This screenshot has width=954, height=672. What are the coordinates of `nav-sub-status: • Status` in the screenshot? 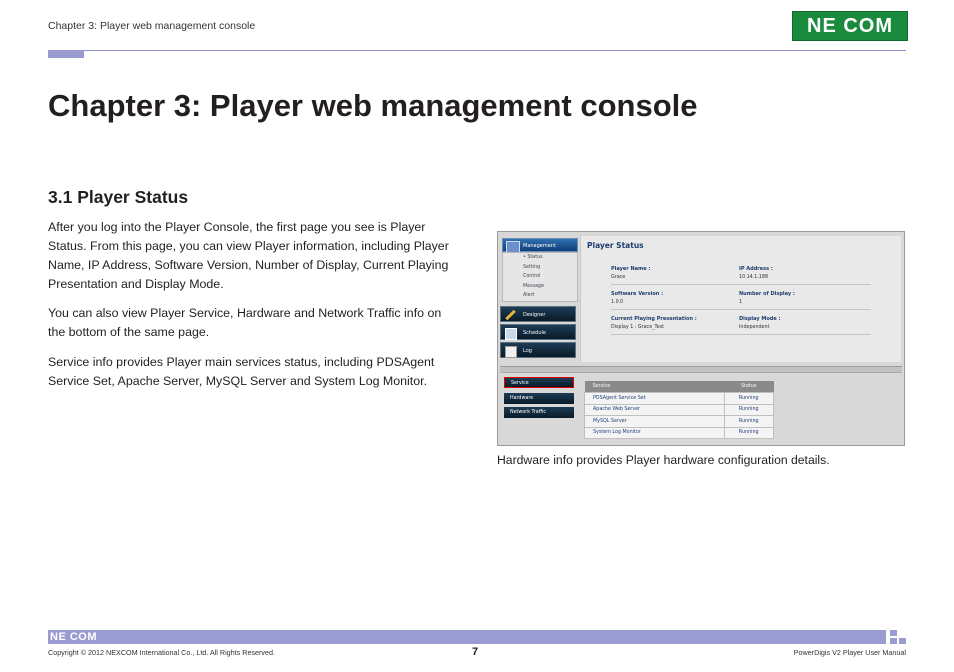 It's located at (540, 258).